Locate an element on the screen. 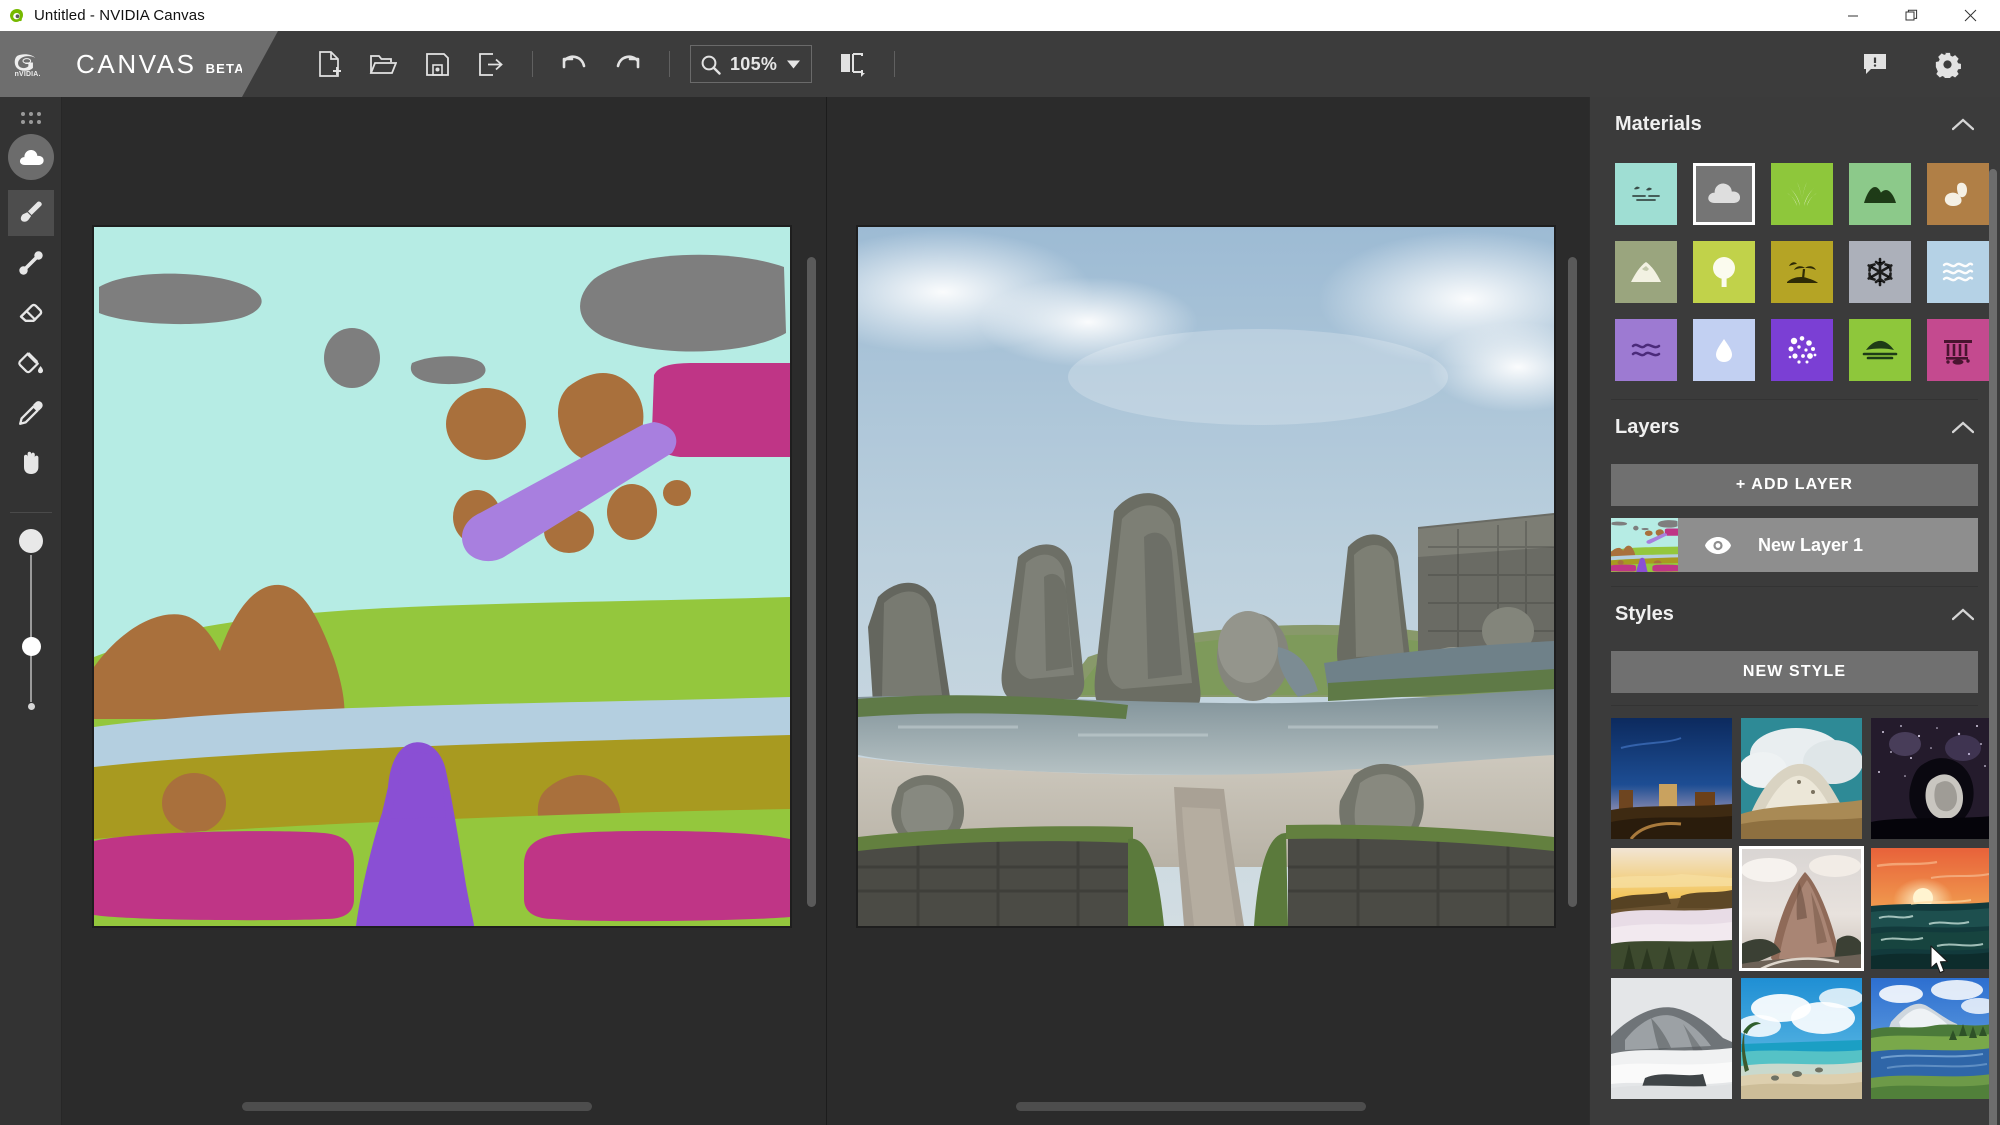  redo-button is located at coordinates (628, 64).